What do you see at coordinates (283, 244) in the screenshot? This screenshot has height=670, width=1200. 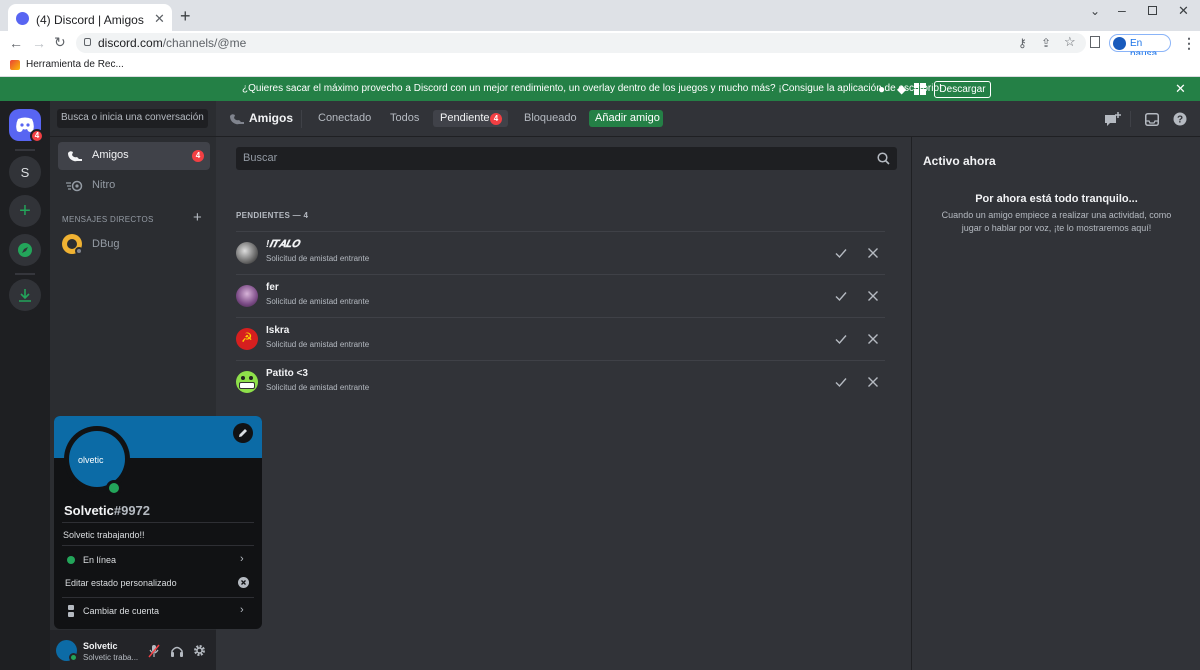 I see `request-name: !𝑰𝑻𝑨𝑳𝑶` at bounding box center [283, 244].